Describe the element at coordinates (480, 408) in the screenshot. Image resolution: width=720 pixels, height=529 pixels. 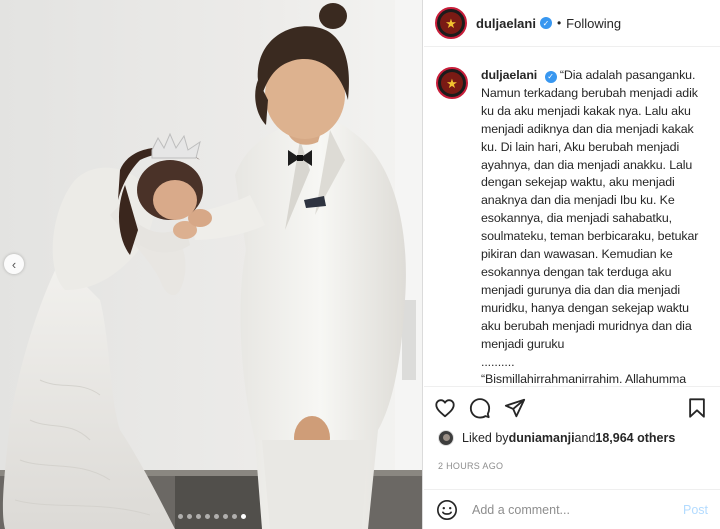
I see `comment-icon` at that location.